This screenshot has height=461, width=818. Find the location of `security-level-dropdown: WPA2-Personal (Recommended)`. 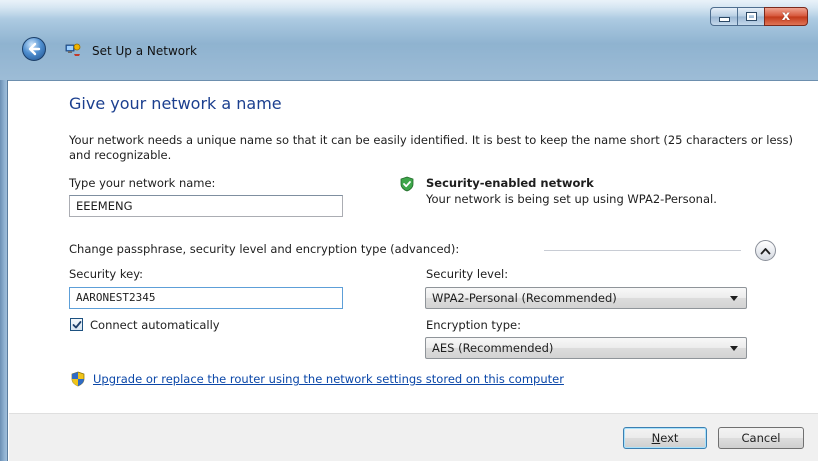

security-level-dropdown: WPA2-Personal (Recommended) is located at coordinates (586, 298).